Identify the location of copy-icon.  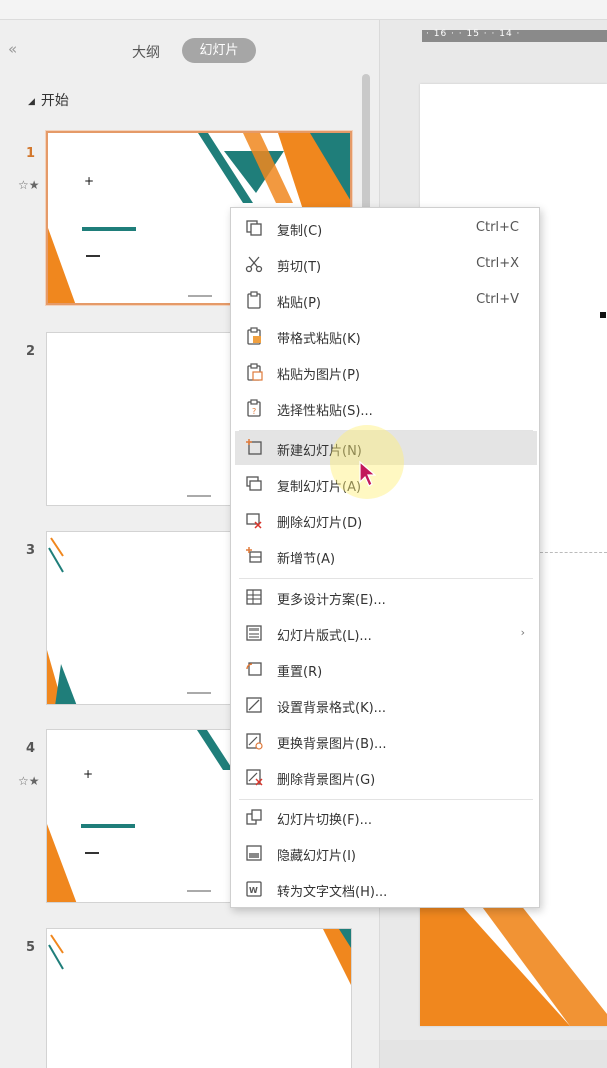
(254, 228).